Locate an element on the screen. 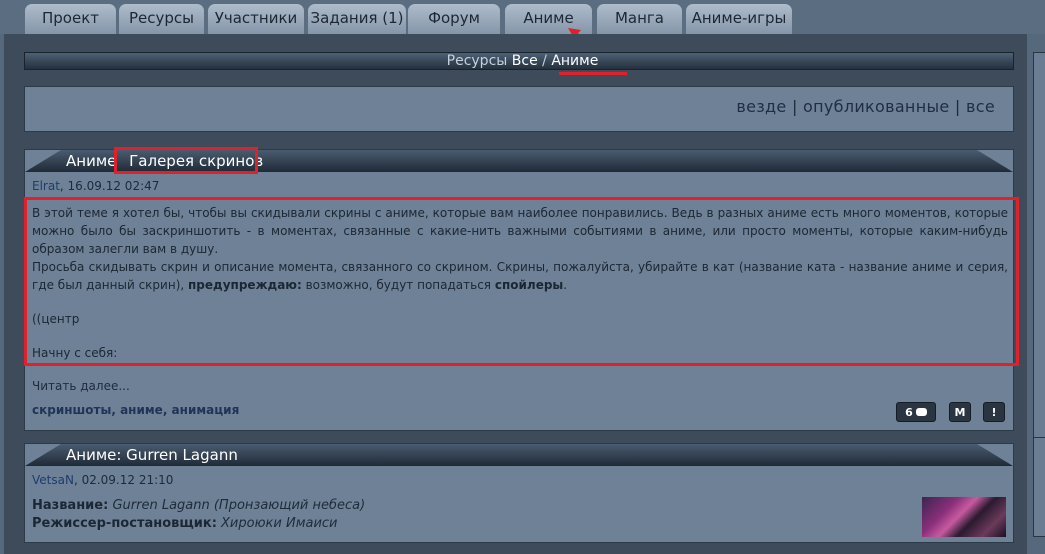 Image resolution: width=1045 pixels, height=554 pixels. breadcrumb-all-link: Все is located at coordinates (525, 61).